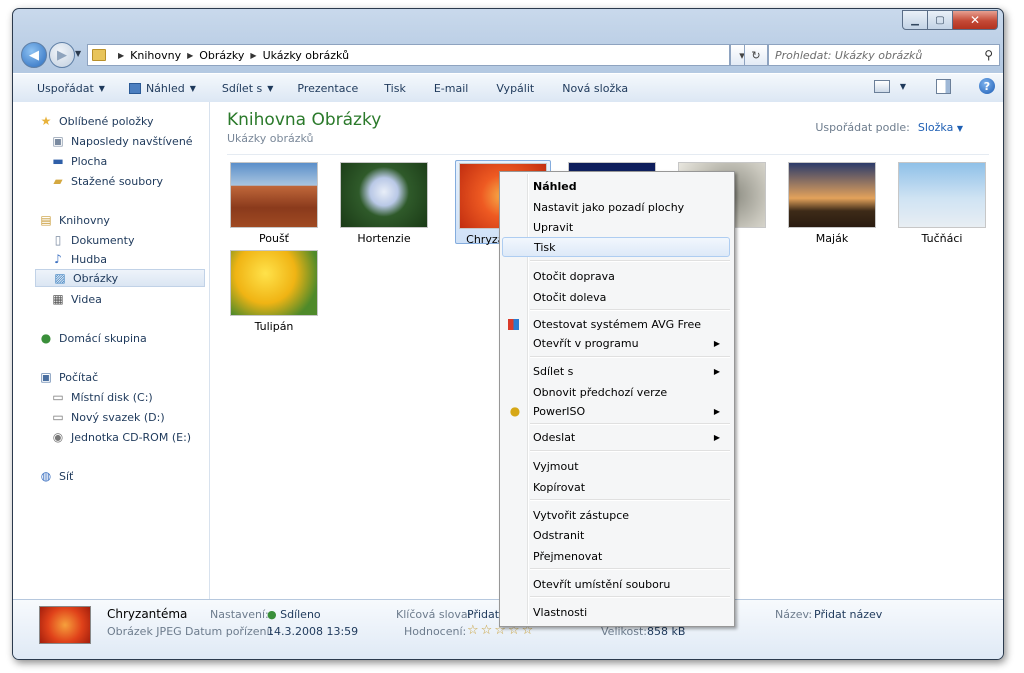  I want to click on tulips-image, so click(274, 283).